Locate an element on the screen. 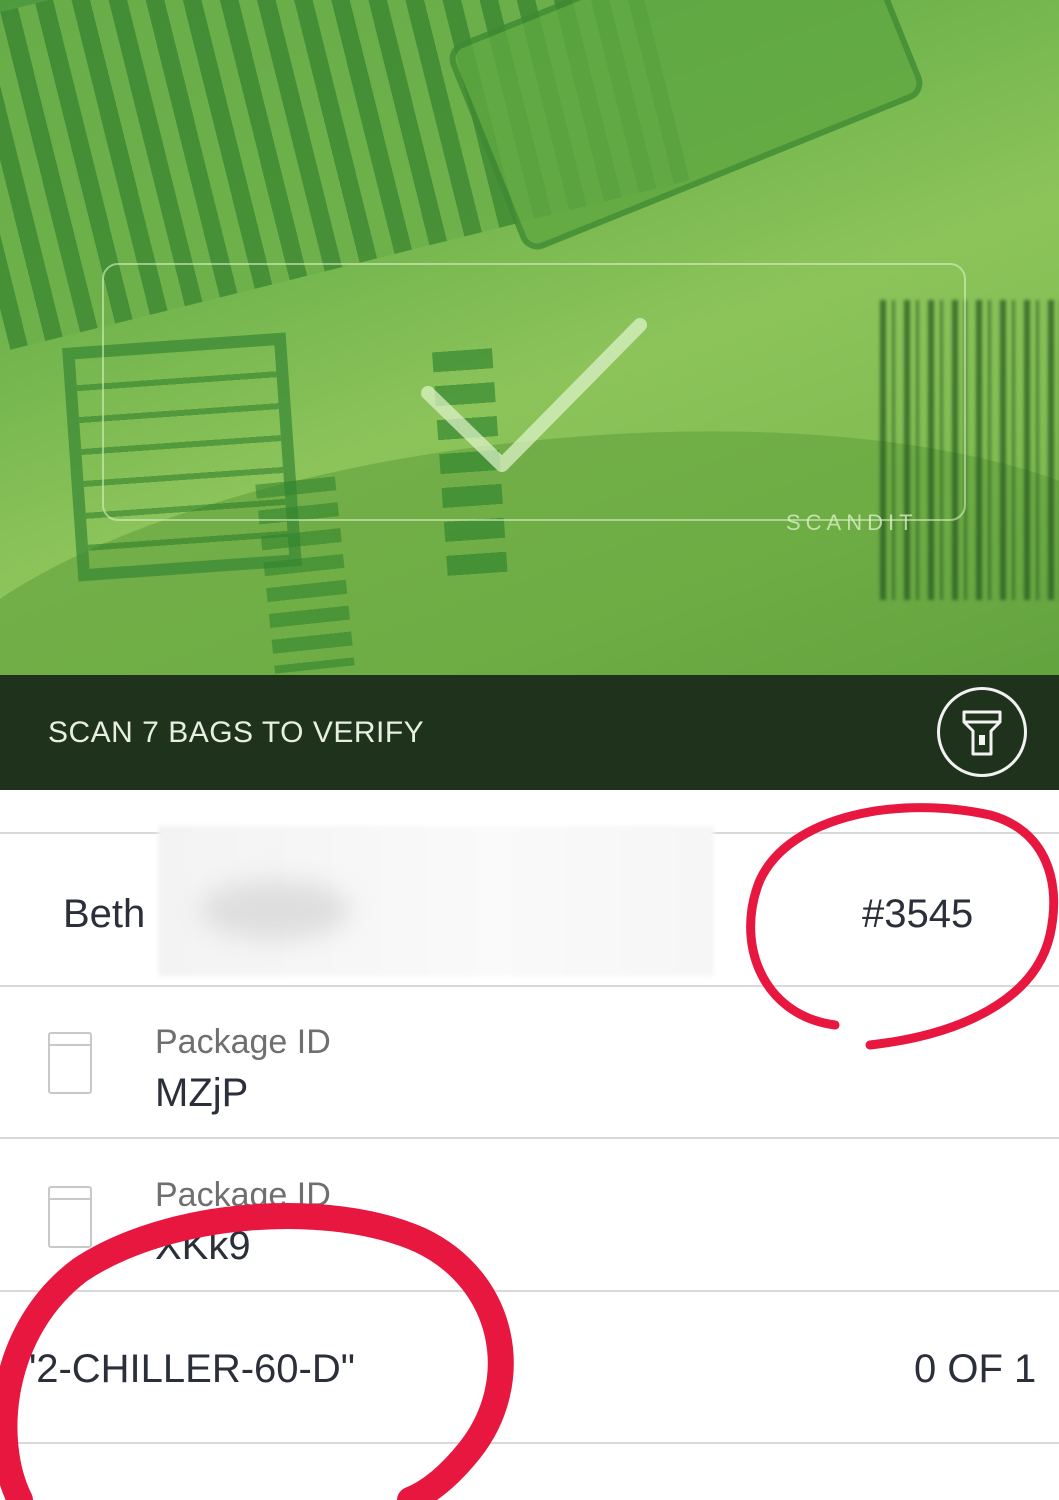 Image resolution: width=1059 pixels, height=1500 pixels. scan-status-text: SCAN 7 BAGS TO VERIFY is located at coordinates (236, 732).